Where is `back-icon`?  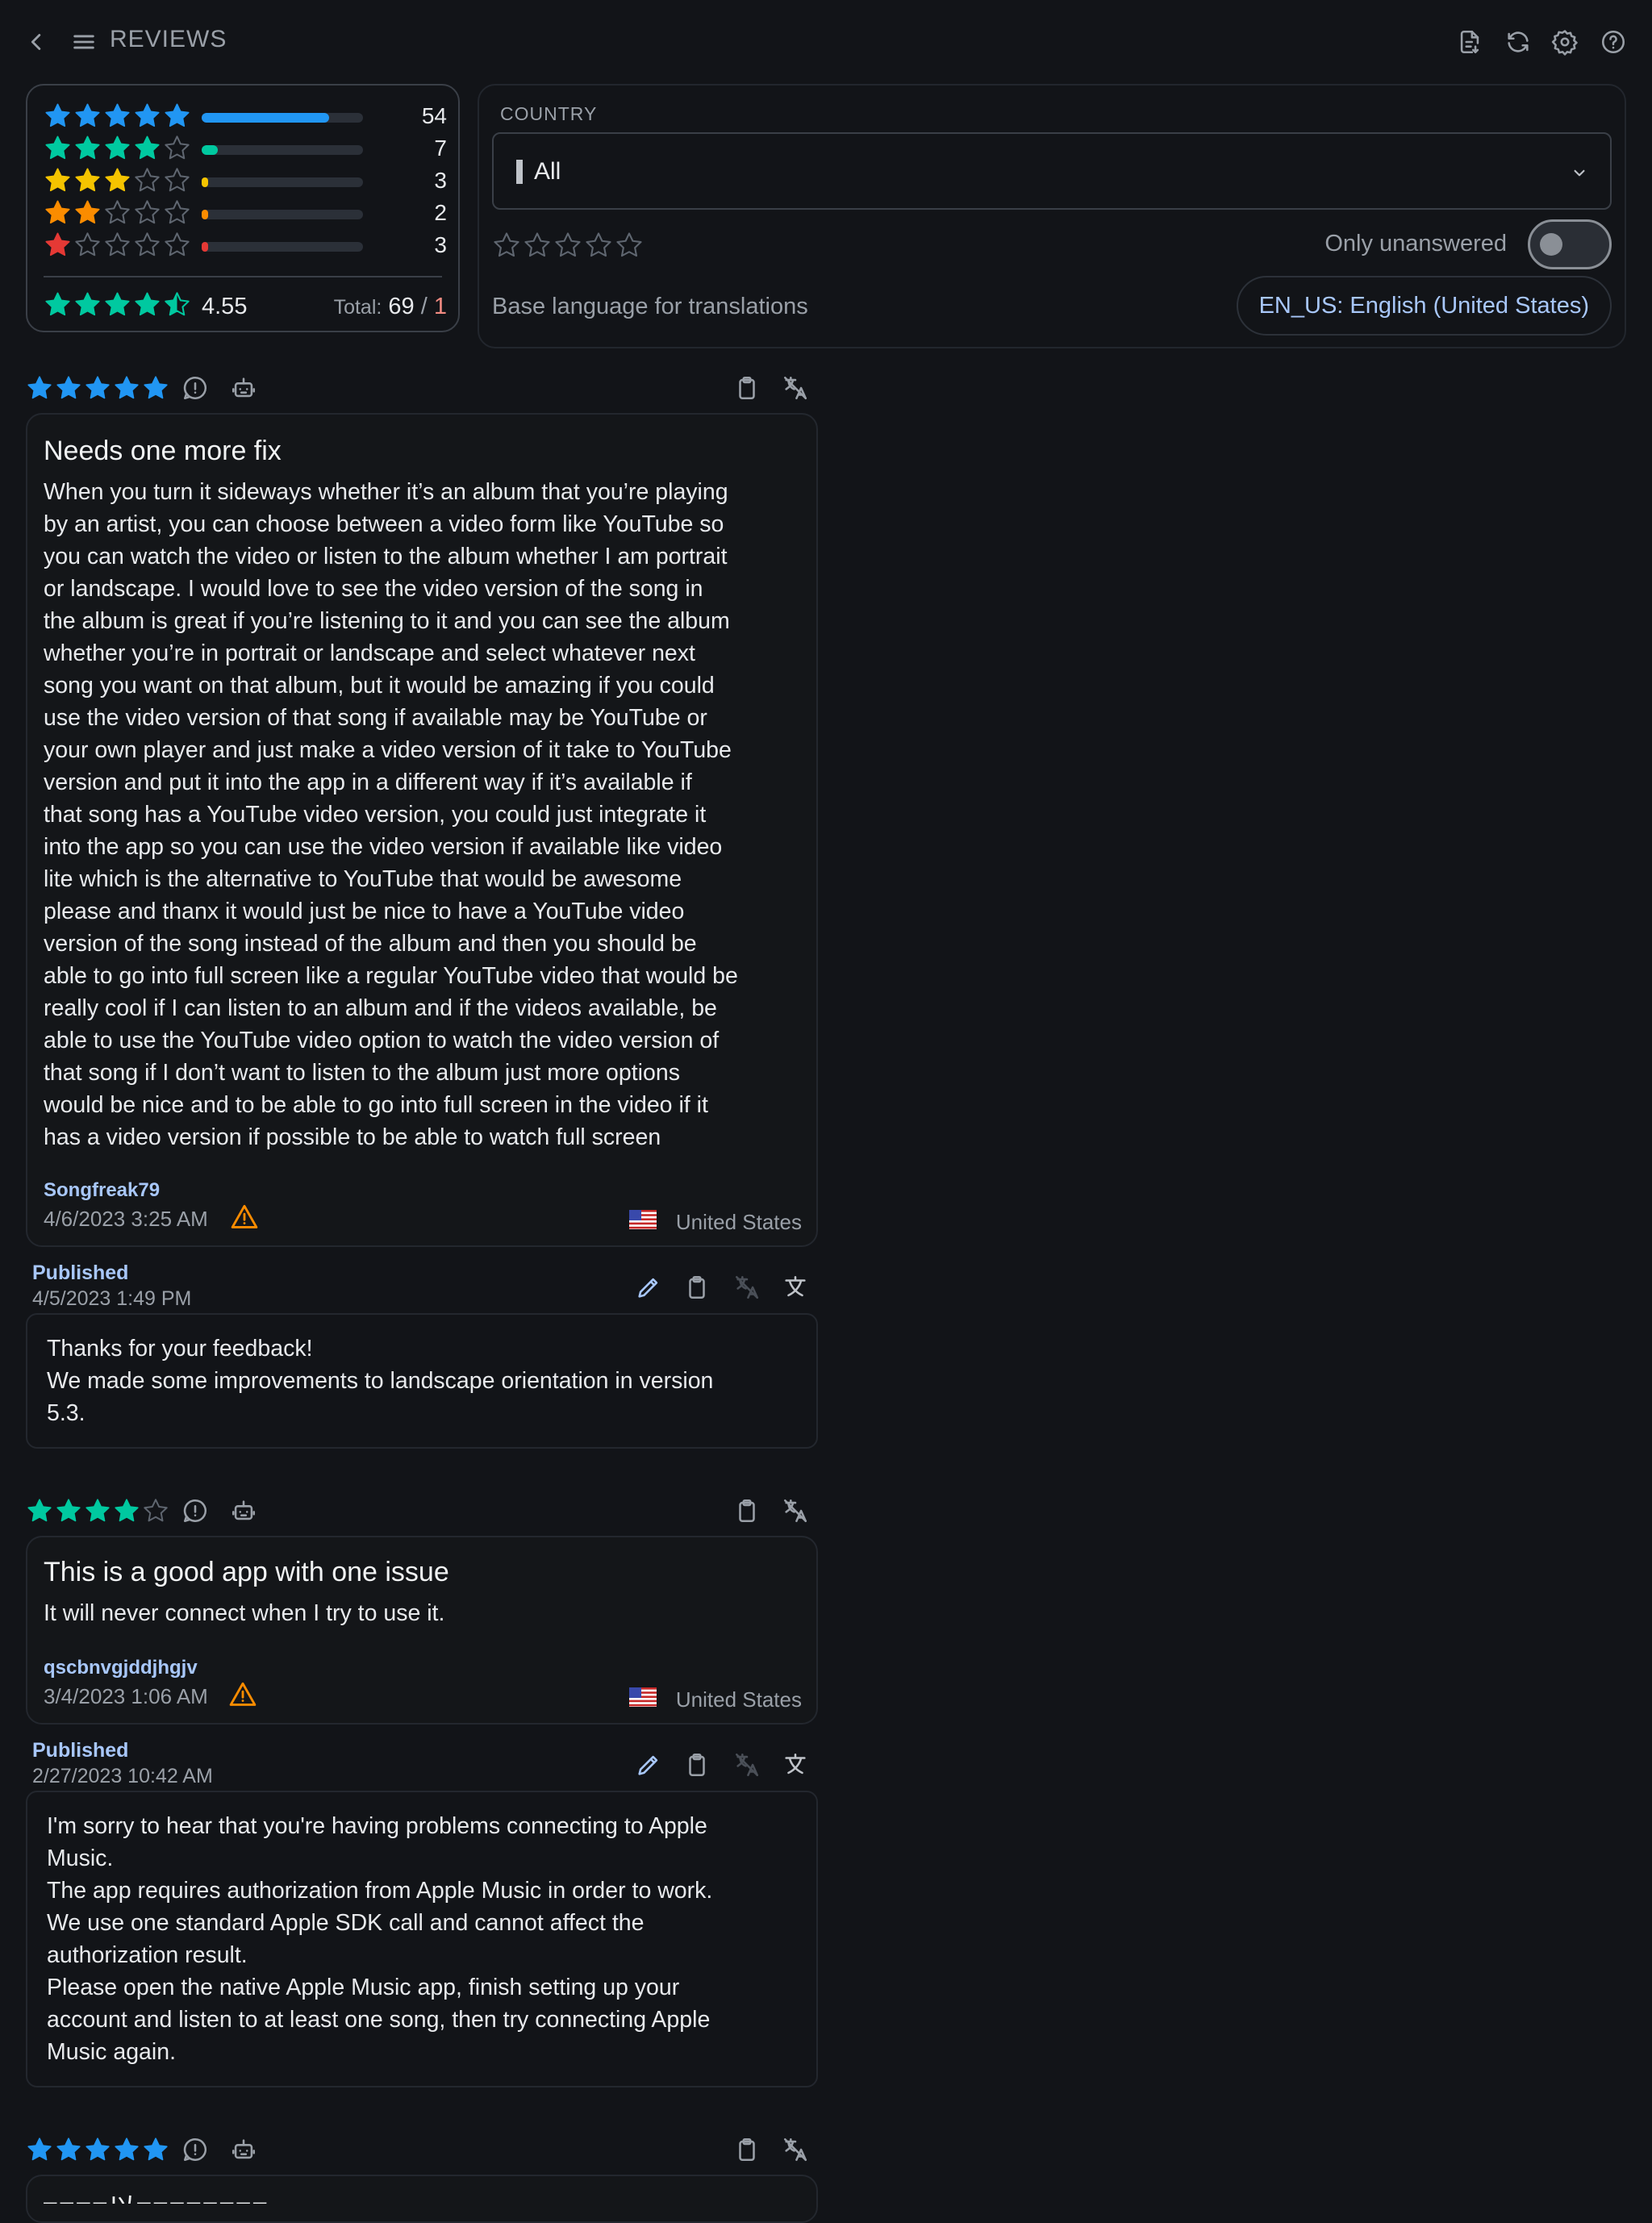 back-icon is located at coordinates (37, 41).